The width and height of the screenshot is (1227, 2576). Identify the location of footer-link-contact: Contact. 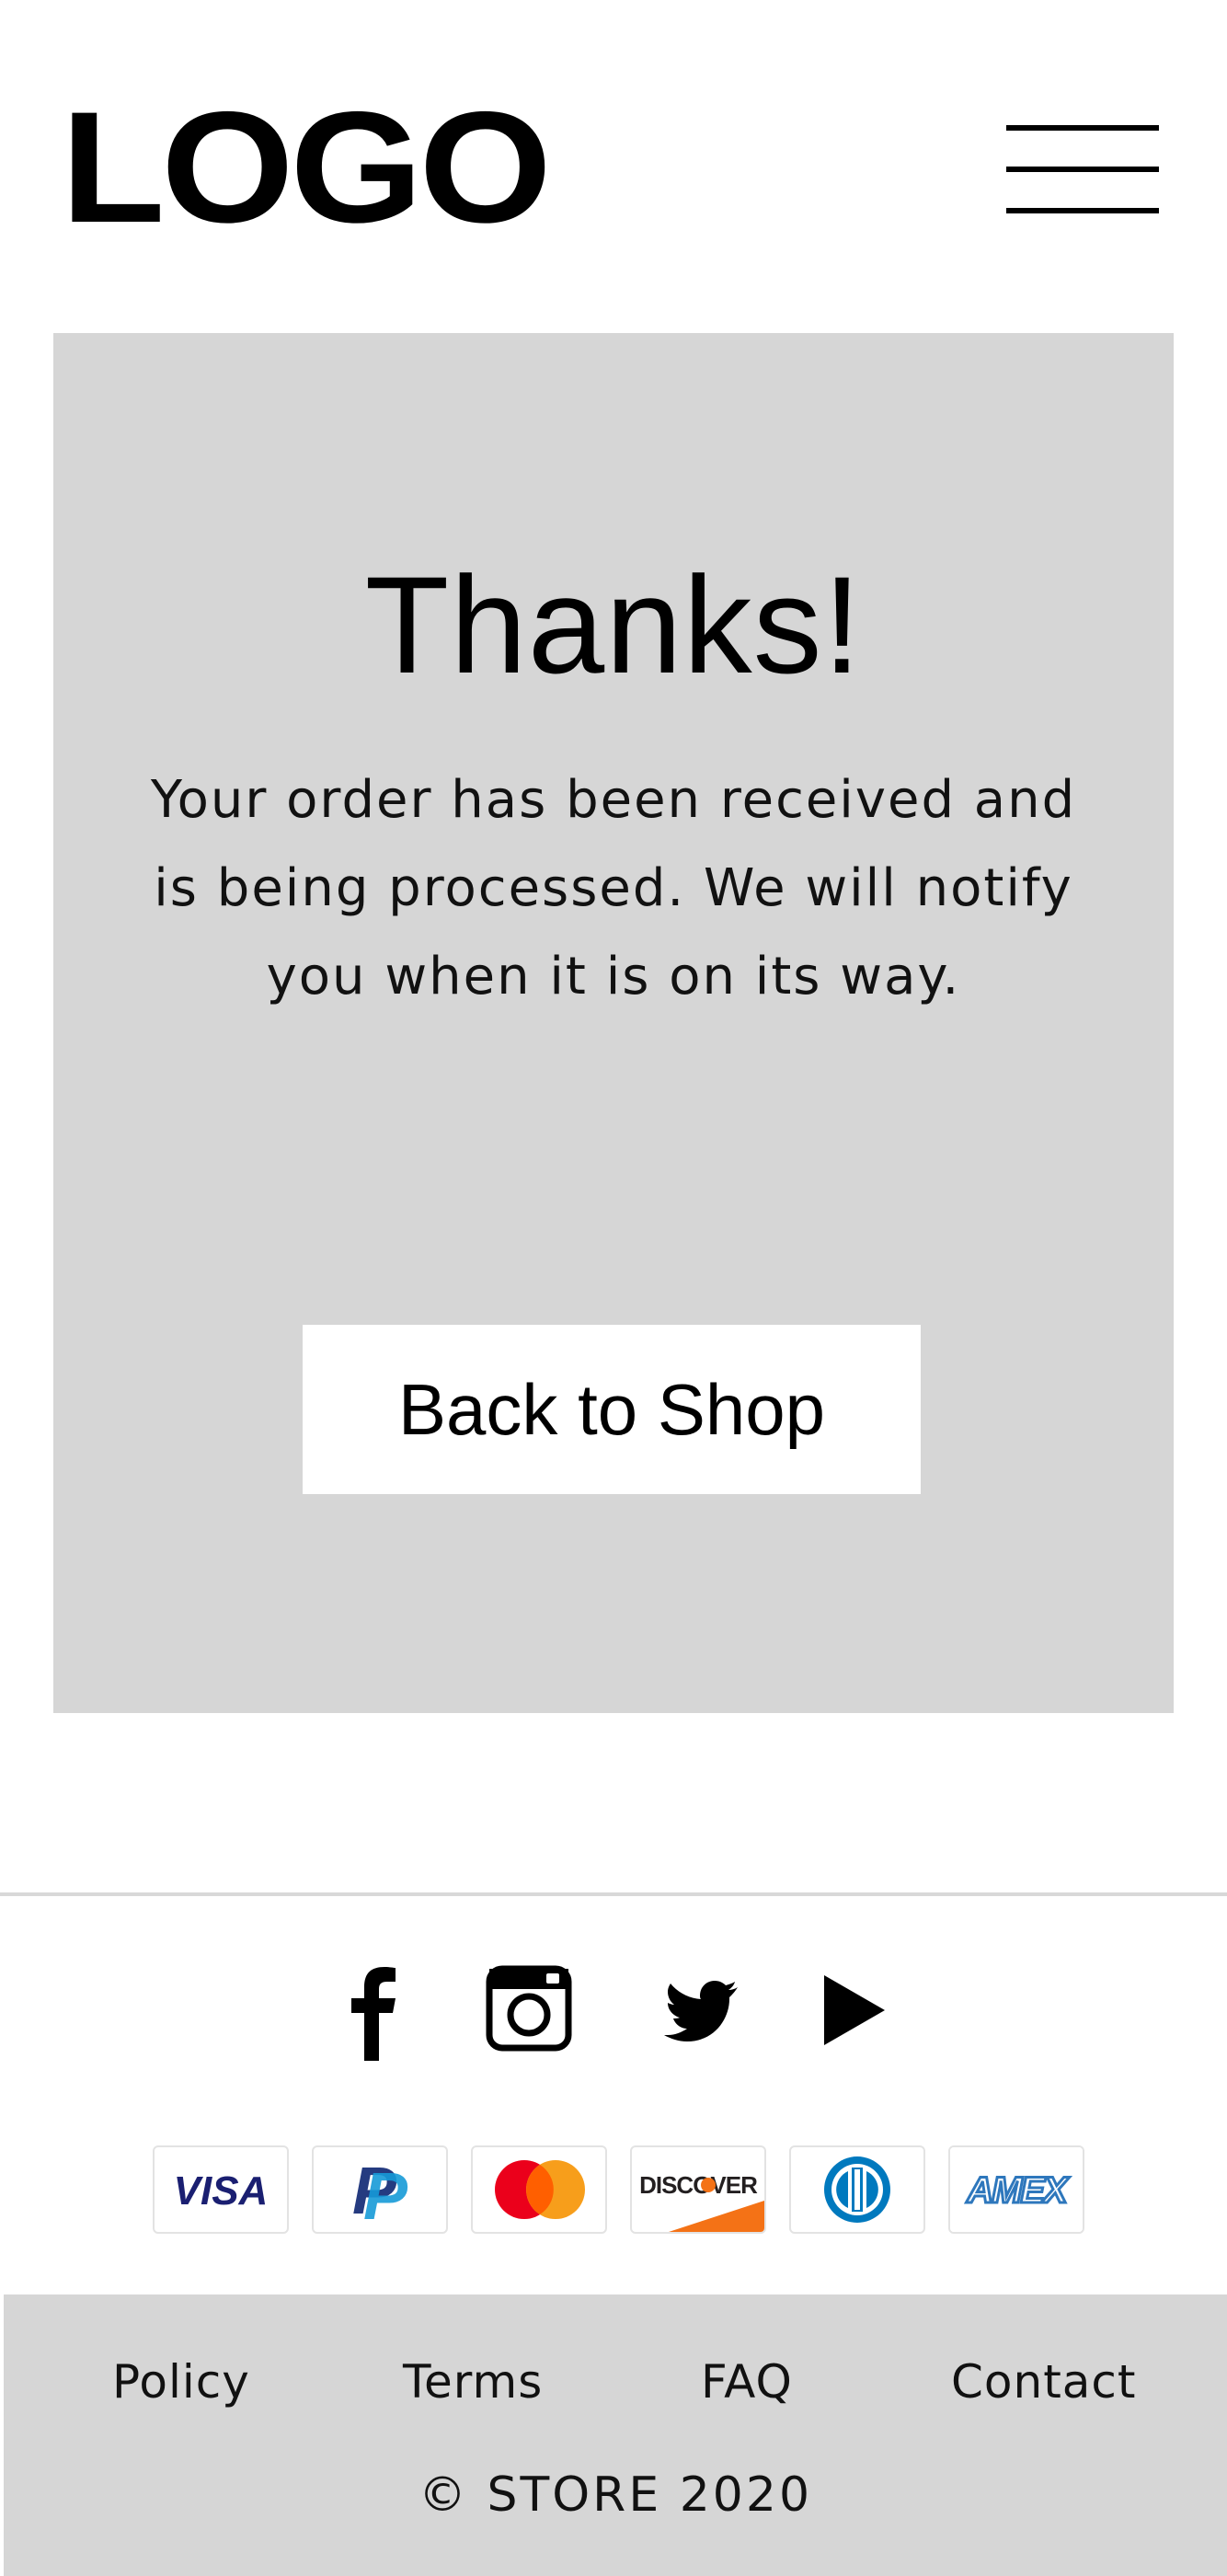
(1044, 2382).